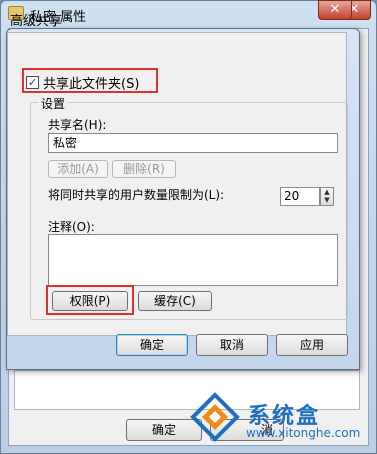  What do you see at coordinates (77, 125) in the screenshot?
I see `share-name-label: 共享名(H):` at bounding box center [77, 125].